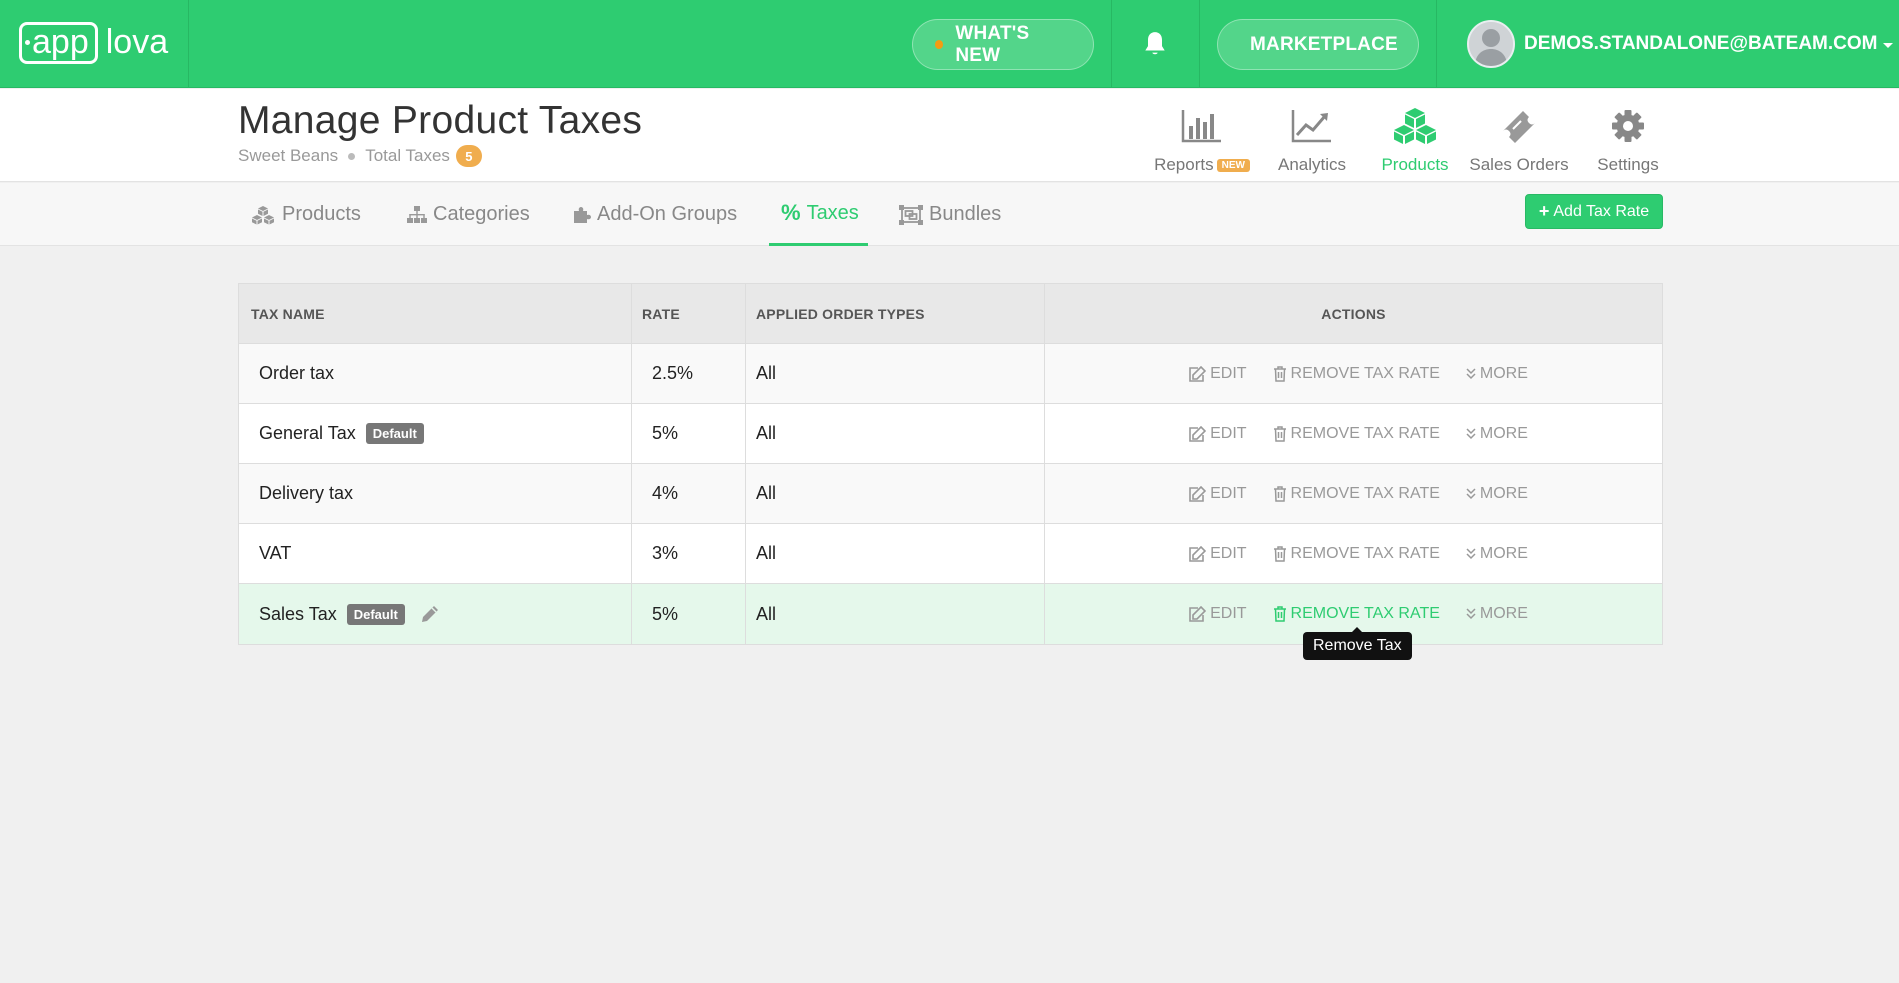  What do you see at coordinates (1003, 44) in the screenshot?
I see `whats-new-button: WHAT'S NEW` at bounding box center [1003, 44].